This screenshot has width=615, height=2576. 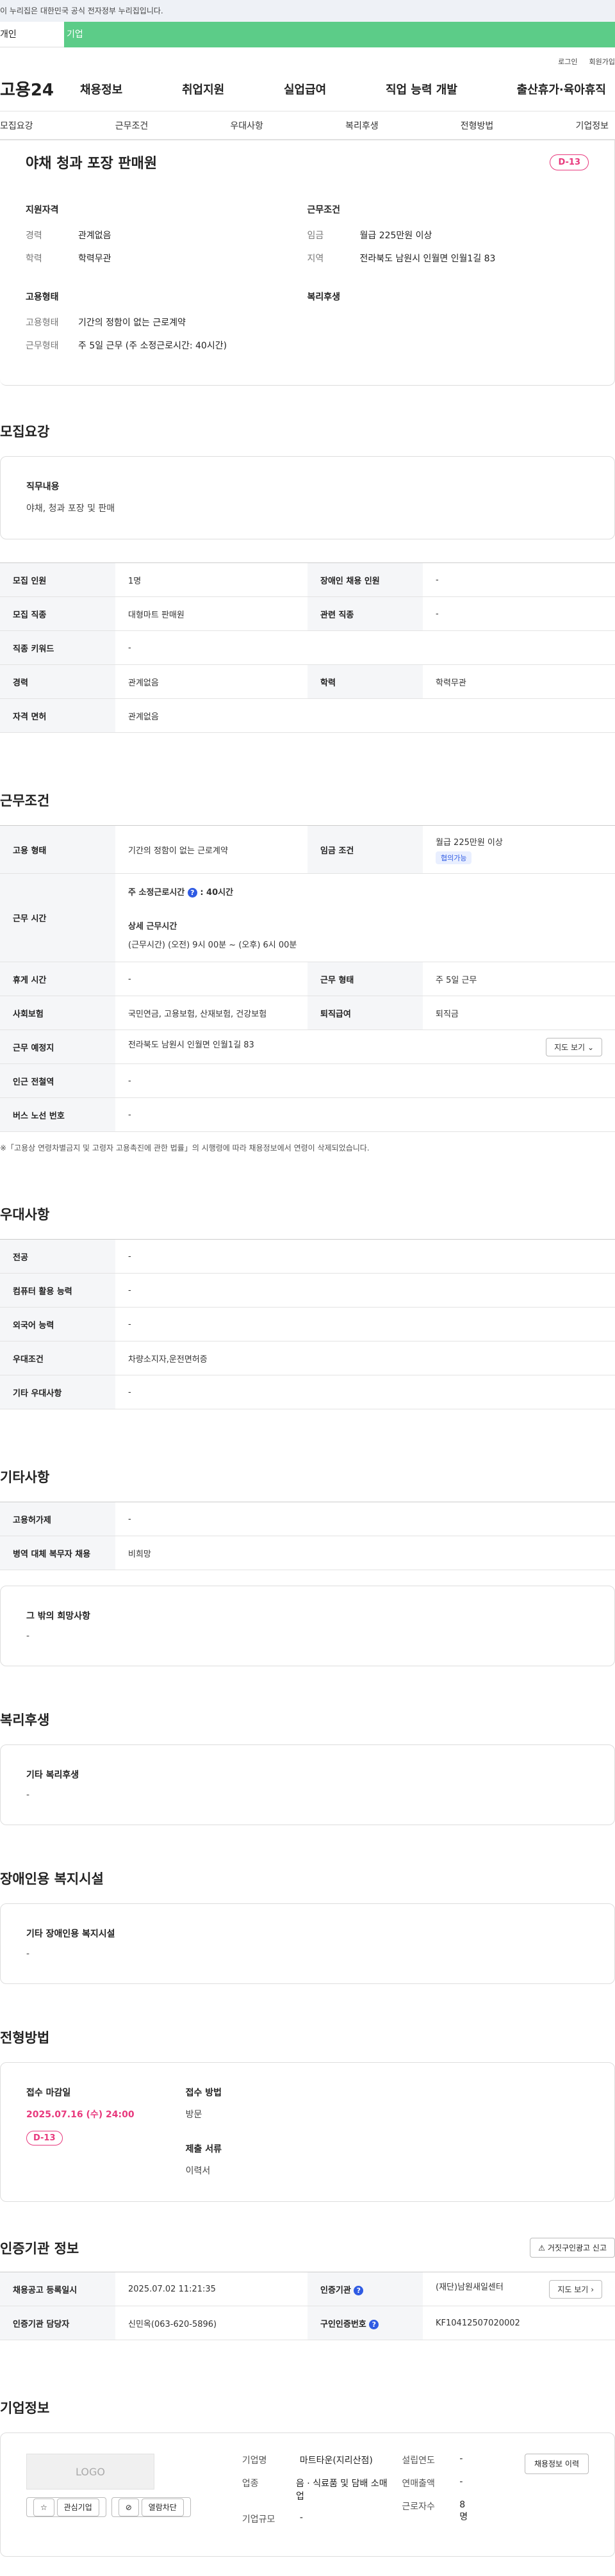 I want to click on site-logo: 고용24, so click(x=40, y=89).